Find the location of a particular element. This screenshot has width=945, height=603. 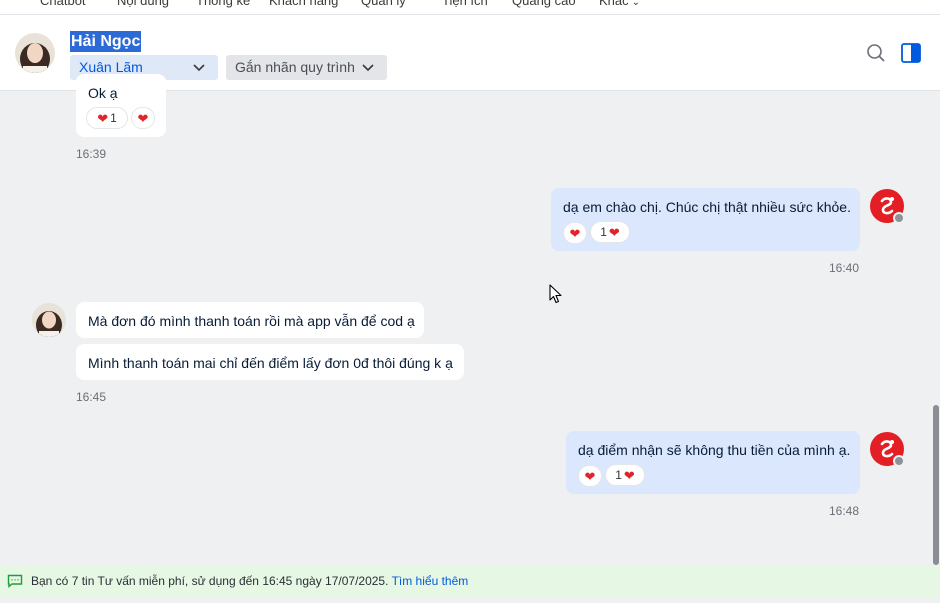

nav-item-customers: Khách hàng is located at coordinates (303, 4).